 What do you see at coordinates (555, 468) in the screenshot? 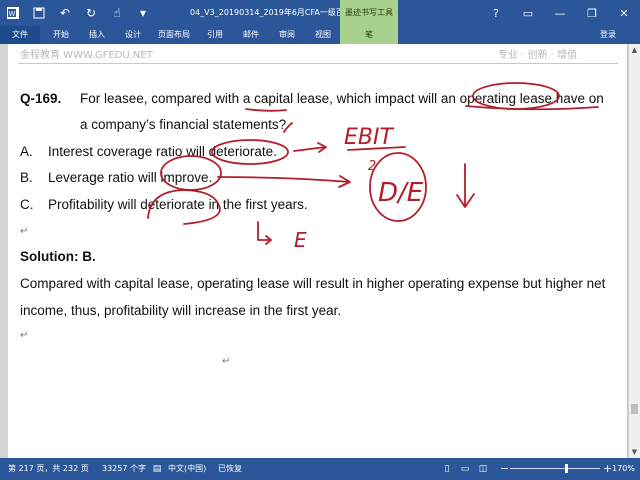
I see `zoom-slider` at bounding box center [555, 468].